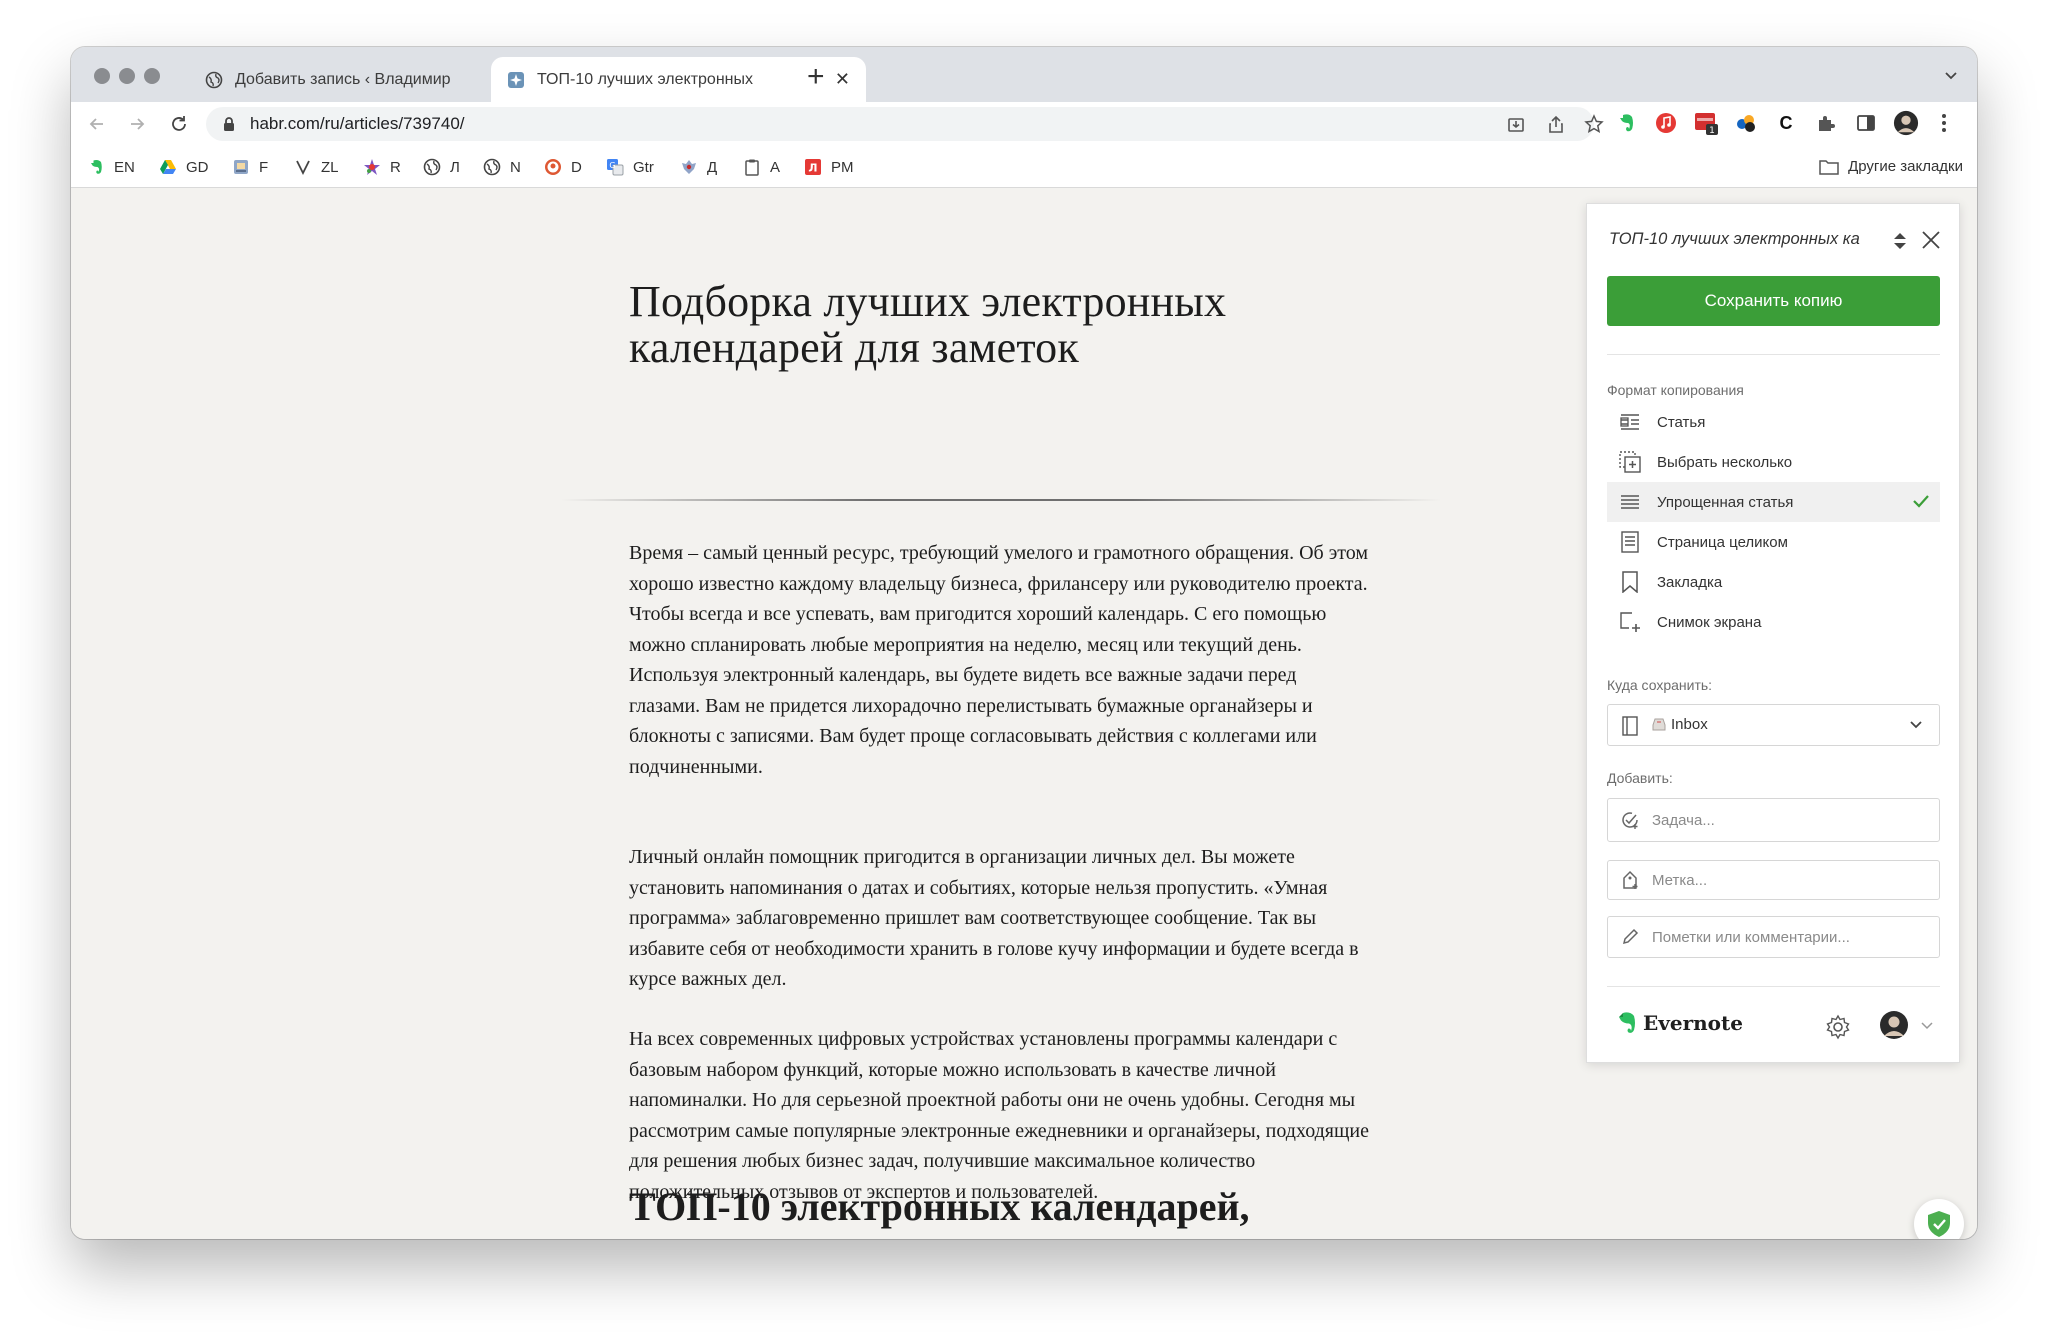 The width and height of the screenshot is (2048, 1332). I want to click on browser-toolbar: habr.com/ru/articles/739740/ 1 C, so click(1024, 124).